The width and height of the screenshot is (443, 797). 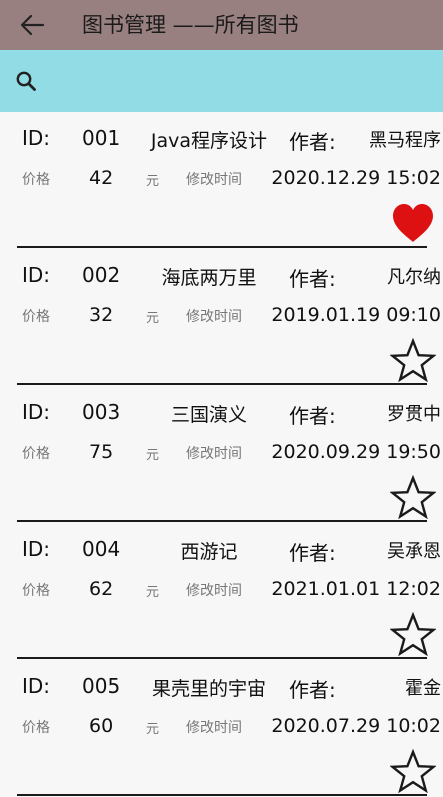 What do you see at coordinates (356, 178) in the screenshot?
I see `modified-time: 2020.12.29 15:02` at bounding box center [356, 178].